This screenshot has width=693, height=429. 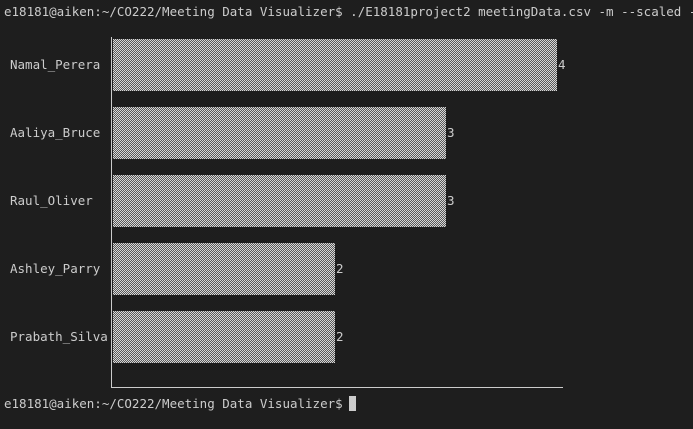 What do you see at coordinates (451, 200) in the screenshot?
I see `bar-value-3: 3` at bounding box center [451, 200].